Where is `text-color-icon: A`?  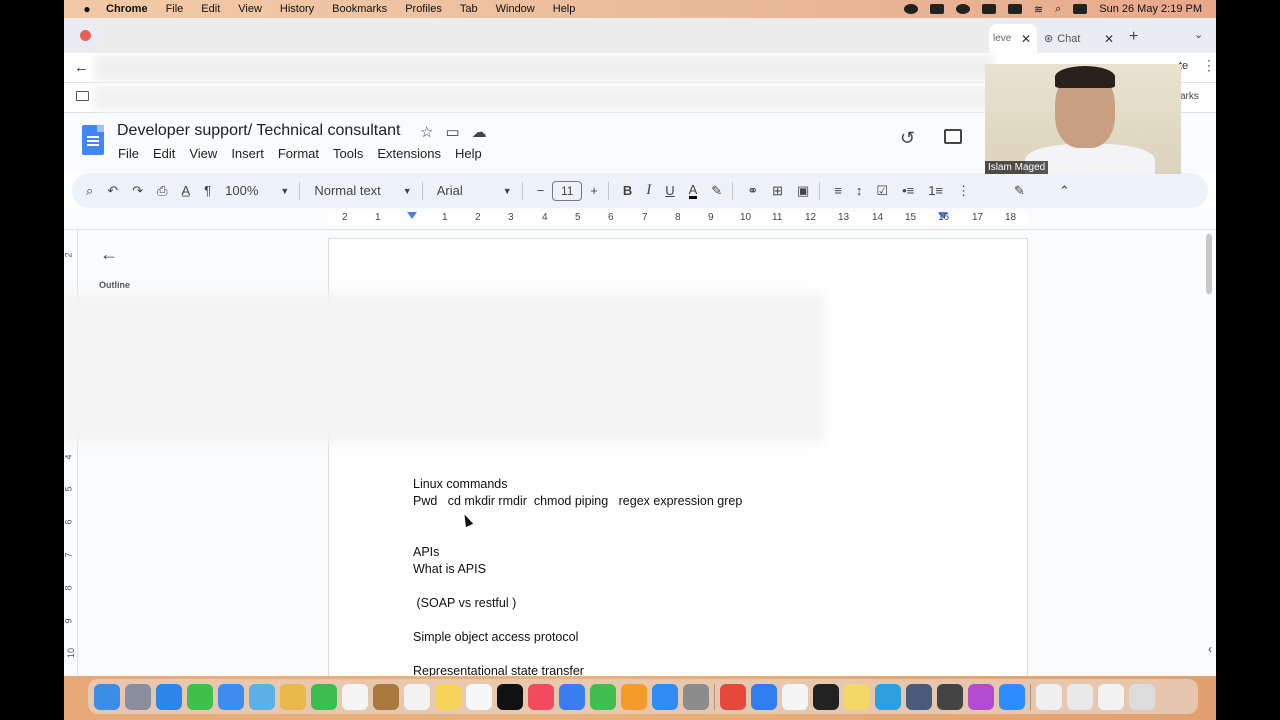
text-color-icon: A is located at coordinates (693, 191).